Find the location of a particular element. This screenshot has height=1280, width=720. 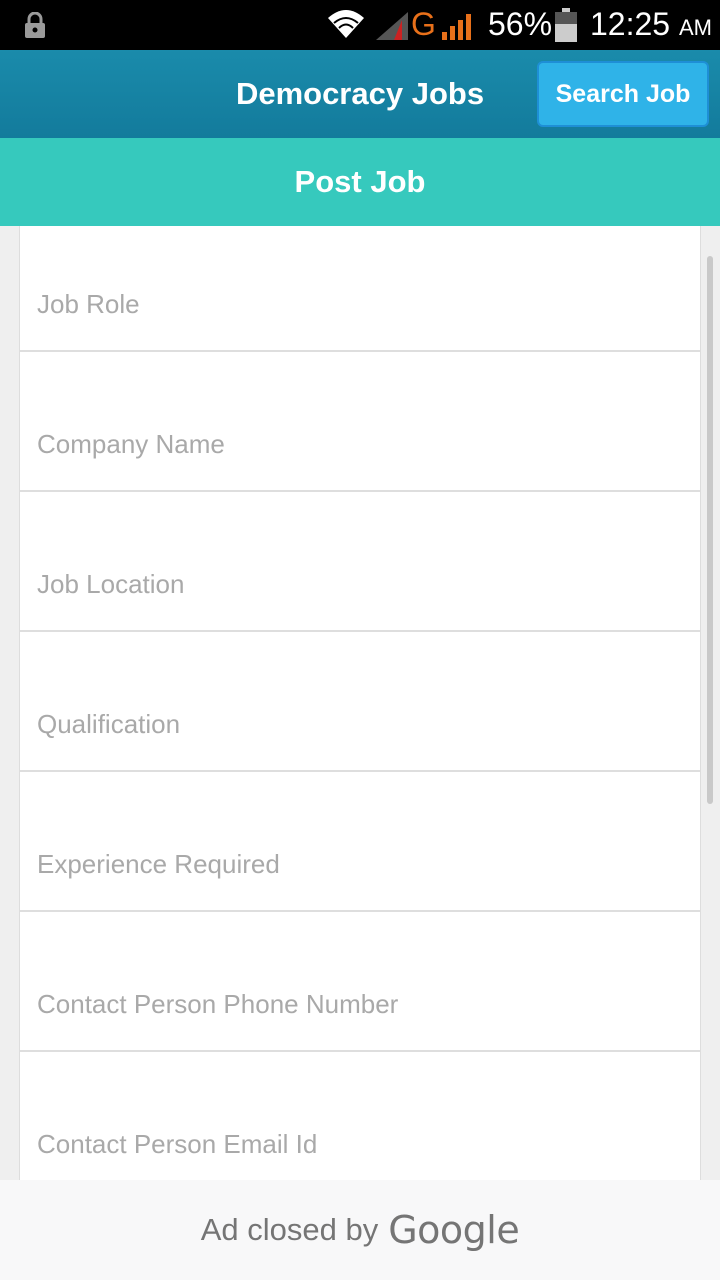

experience-field is located at coordinates (360, 842).